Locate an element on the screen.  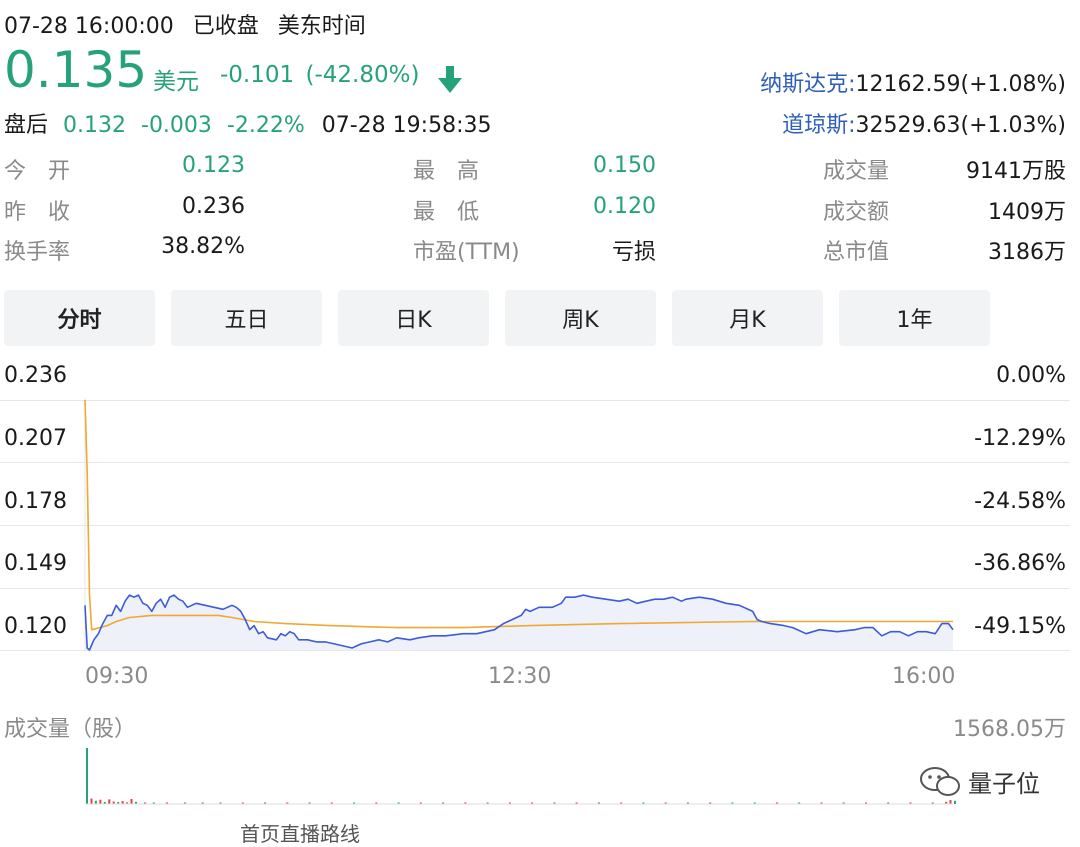
stat-high-value: 0.150 is located at coordinates (624, 165).